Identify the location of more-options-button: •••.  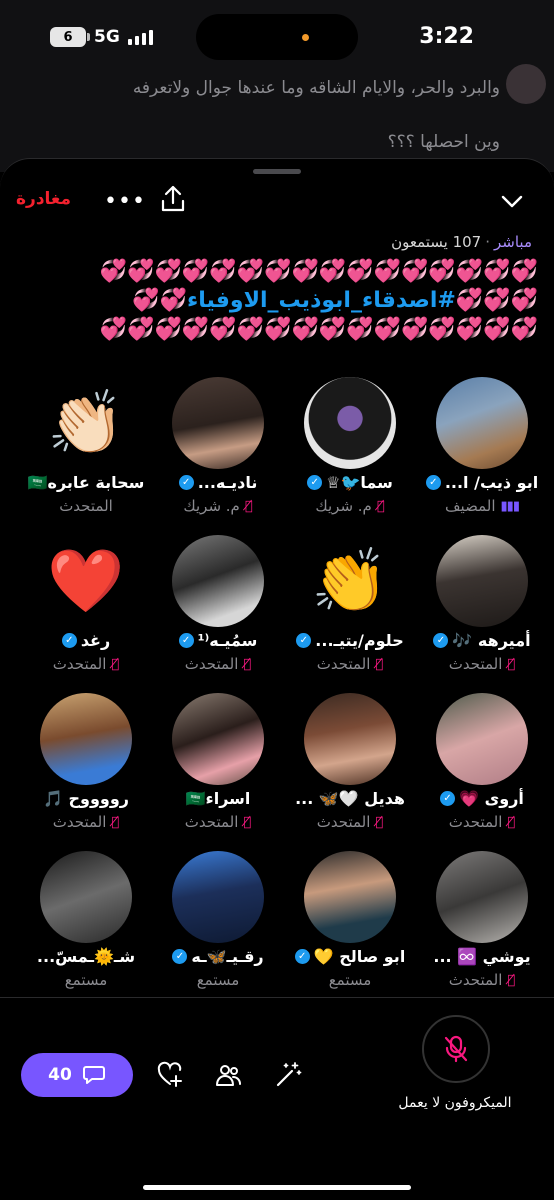
(125, 201).